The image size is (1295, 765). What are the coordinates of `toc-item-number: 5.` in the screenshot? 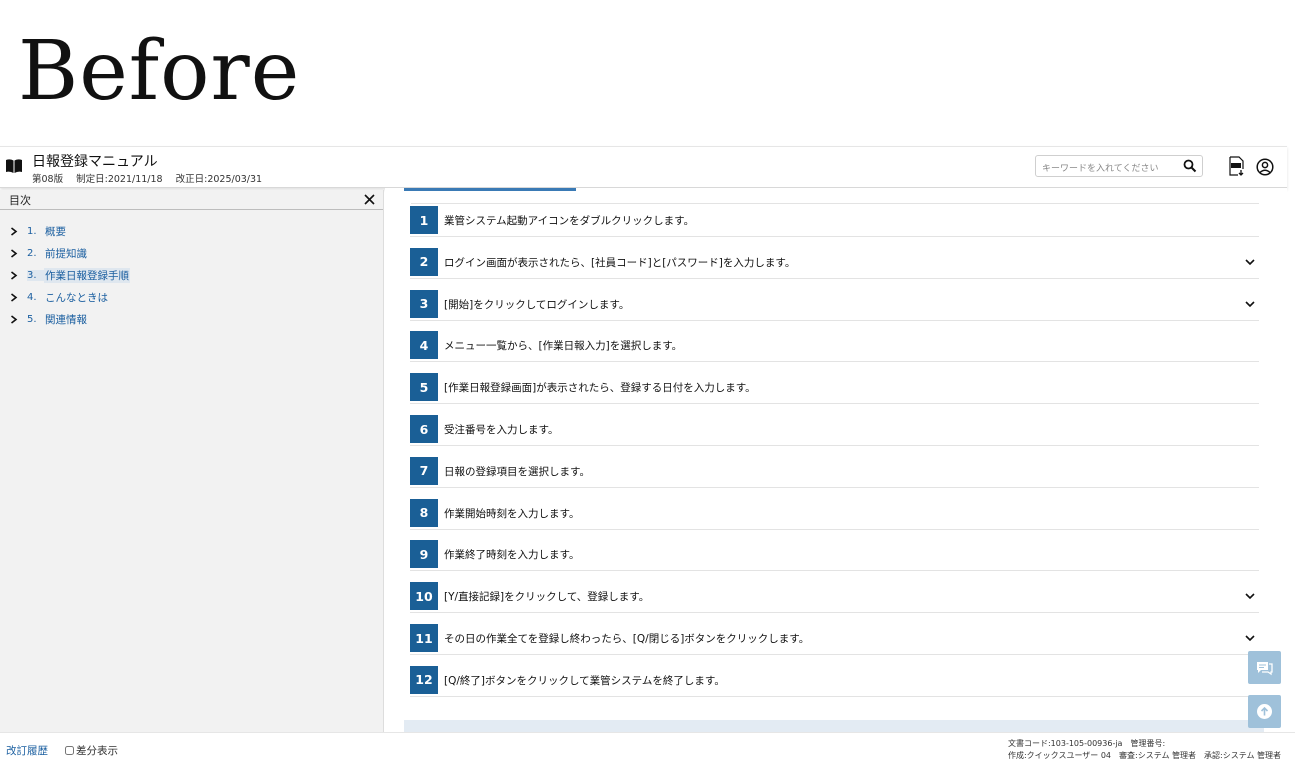 It's located at (32, 319).